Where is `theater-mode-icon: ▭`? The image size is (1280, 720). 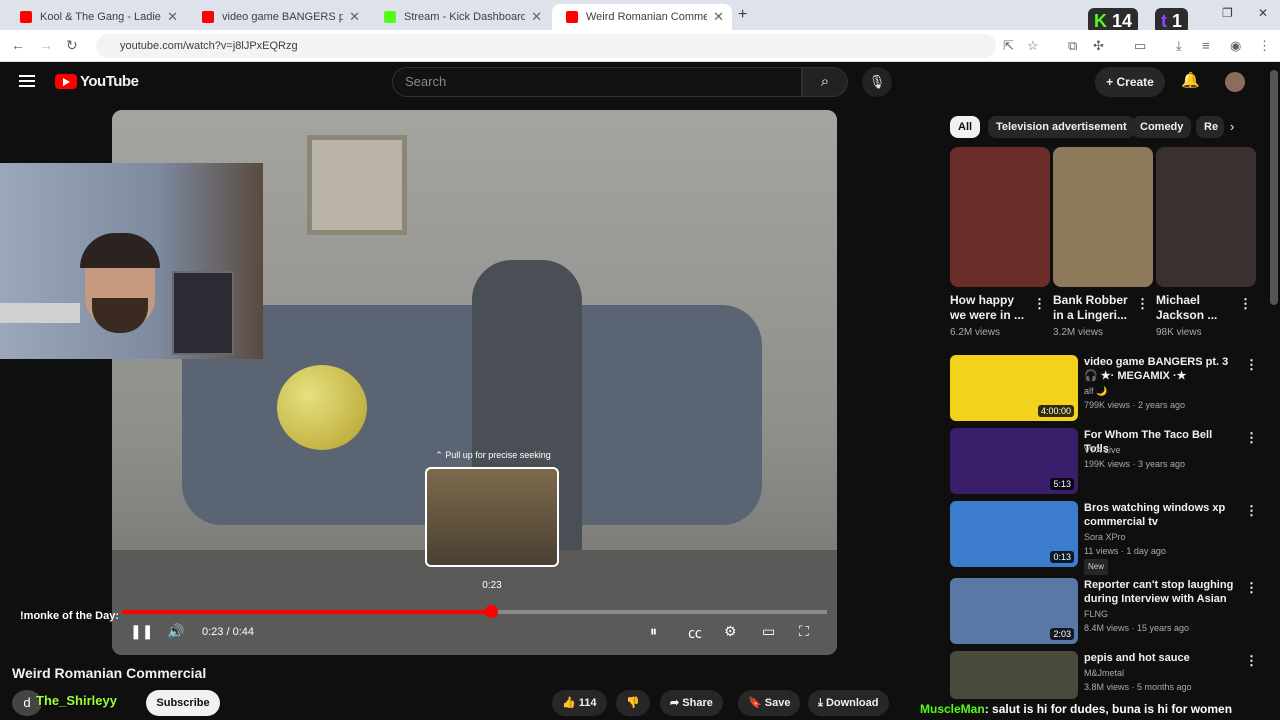 theater-mode-icon: ▭ is located at coordinates (768, 631).